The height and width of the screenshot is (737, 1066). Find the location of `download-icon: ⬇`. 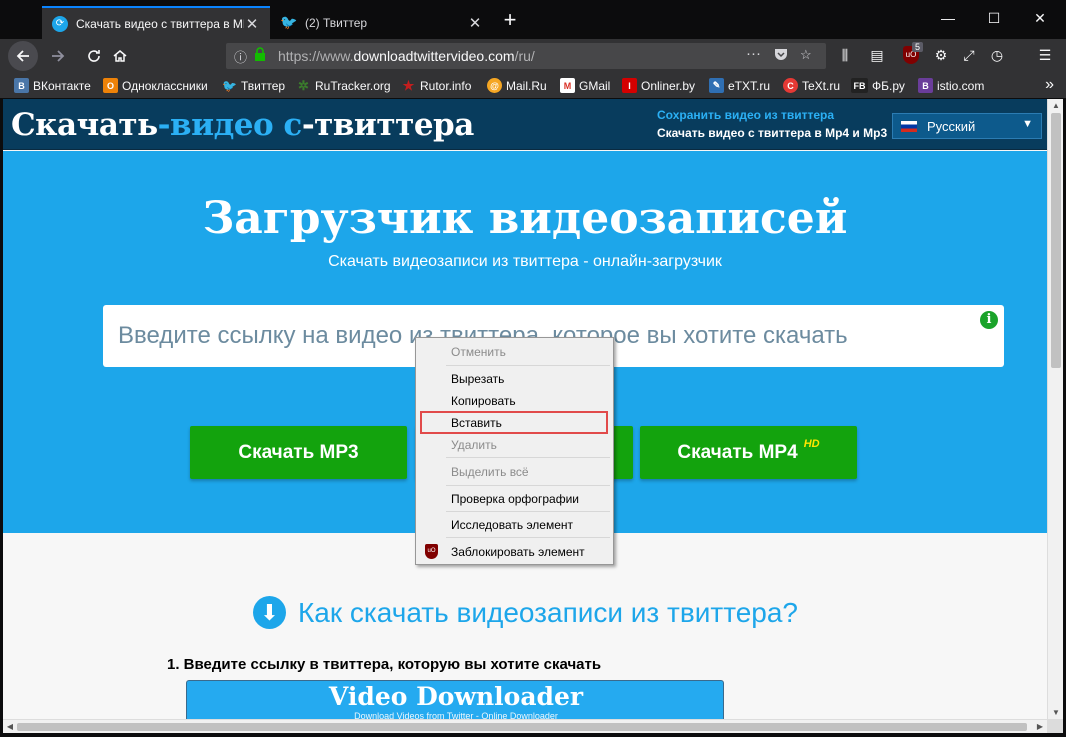

download-icon: ⬇ is located at coordinates (269, 612).